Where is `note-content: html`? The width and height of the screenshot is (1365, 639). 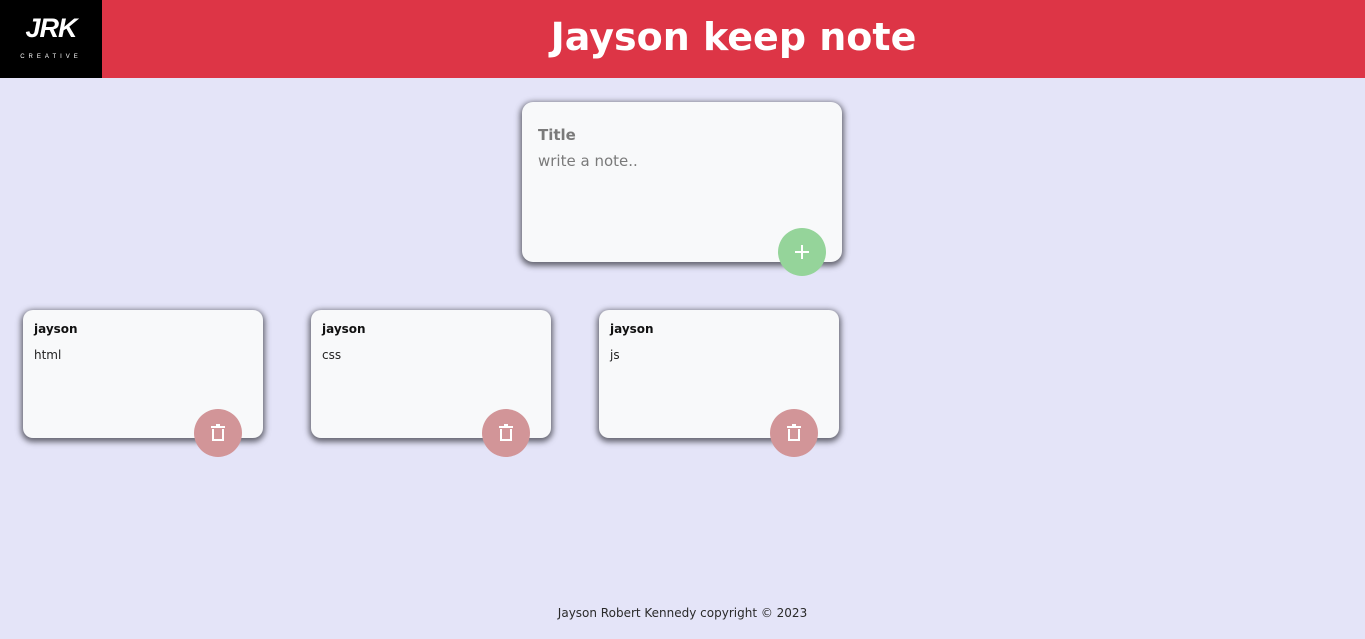
note-content: html is located at coordinates (48, 355).